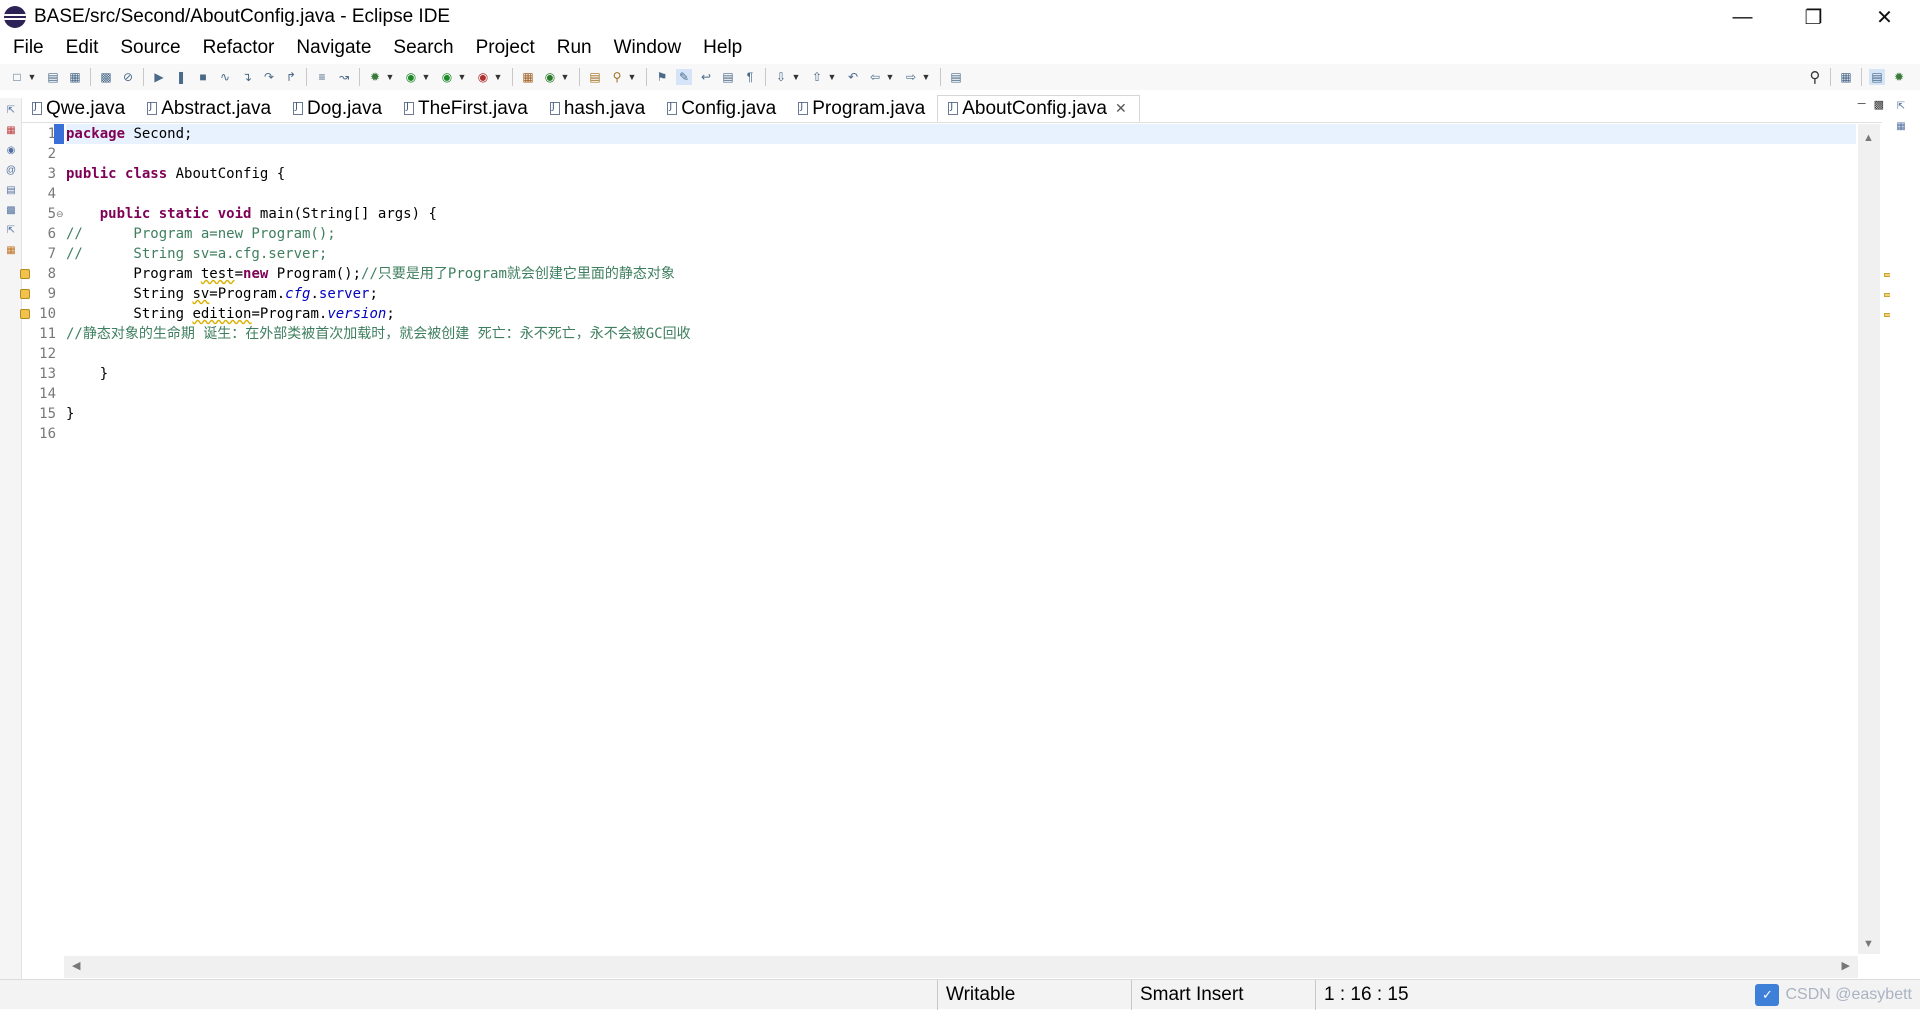 The image size is (1920, 1010). Describe the element at coordinates (598, 108) in the screenshot. I see `tab-hash-java: hash.java` at that location.